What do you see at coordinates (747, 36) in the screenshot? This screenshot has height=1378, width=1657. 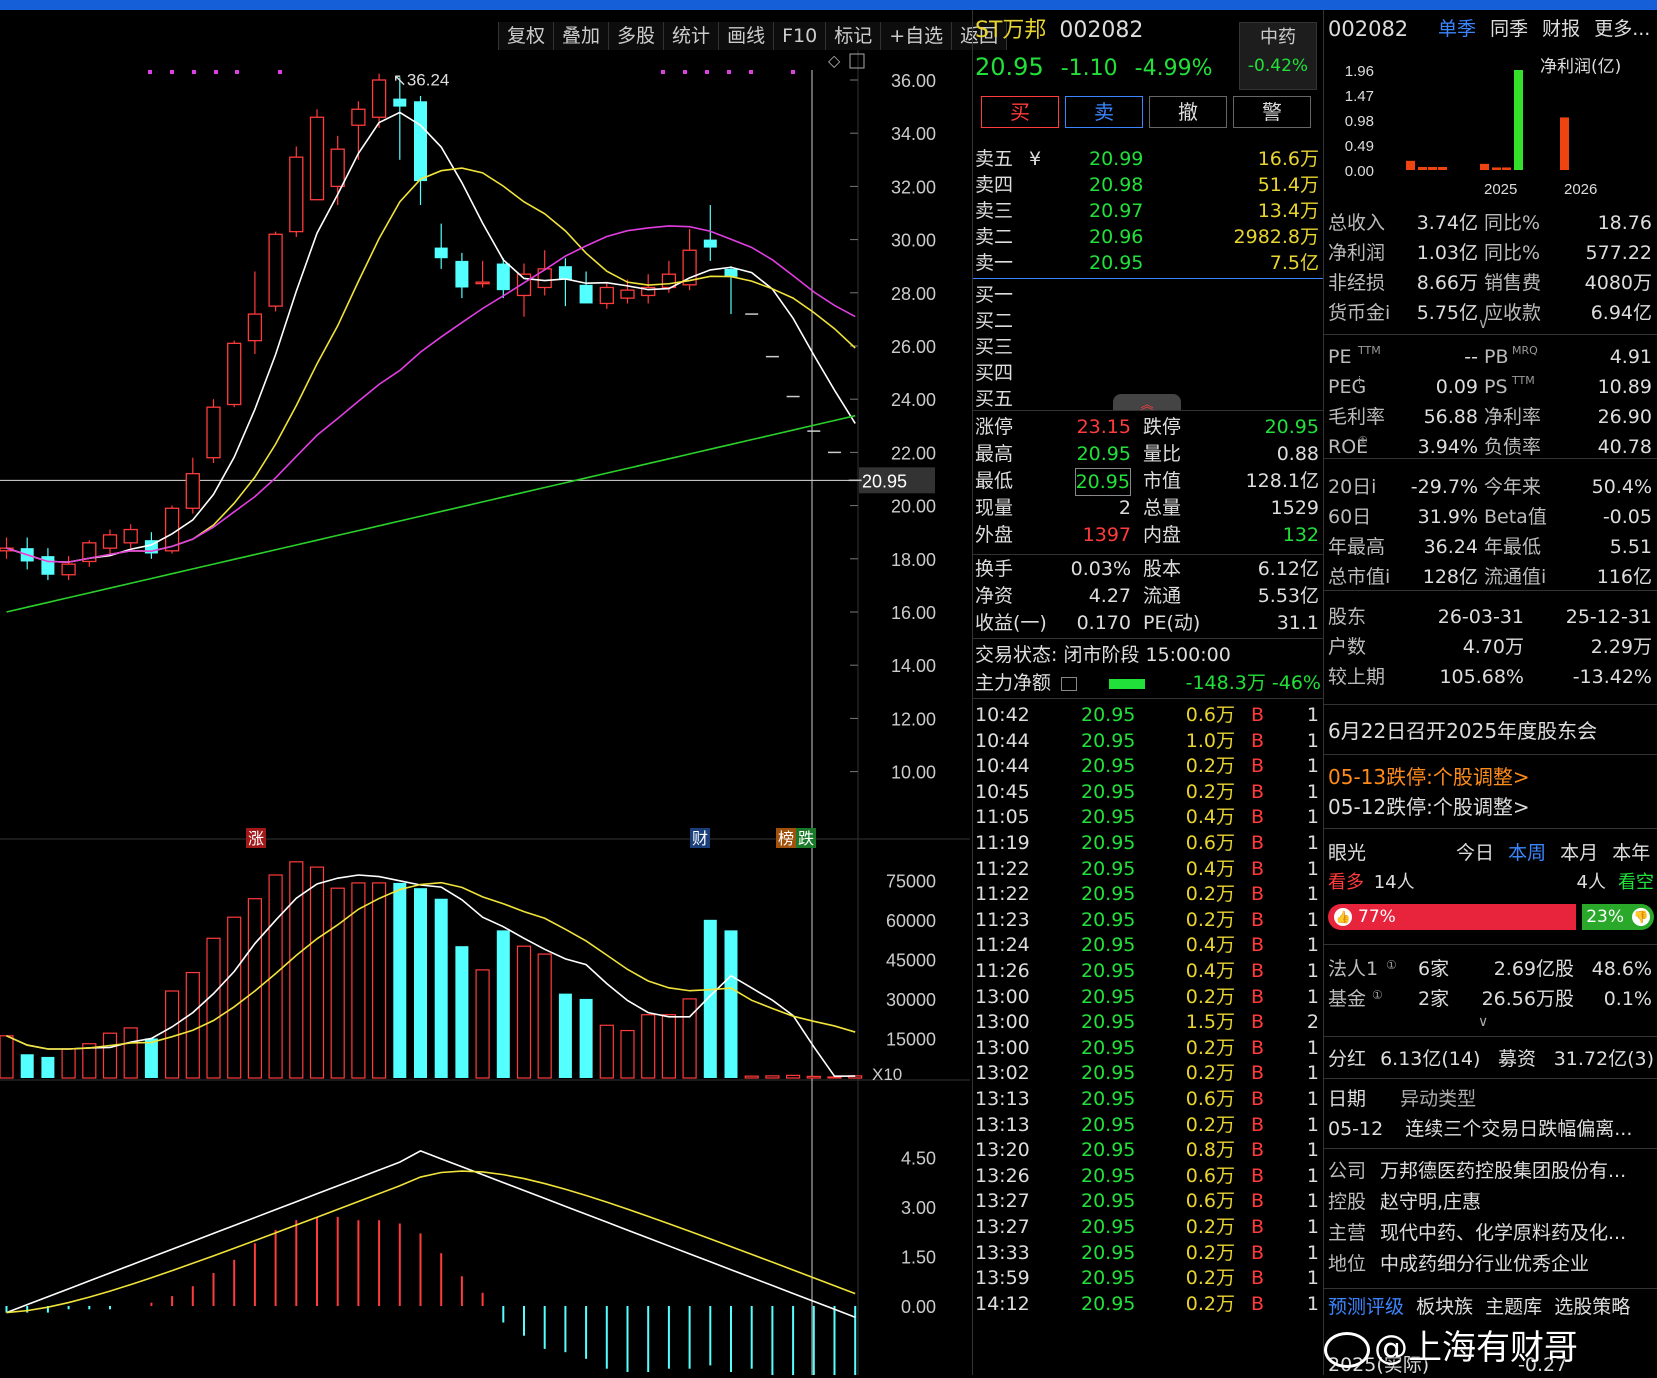 I see `toolbar-draw: 画线` at bounding box center [747, 36].